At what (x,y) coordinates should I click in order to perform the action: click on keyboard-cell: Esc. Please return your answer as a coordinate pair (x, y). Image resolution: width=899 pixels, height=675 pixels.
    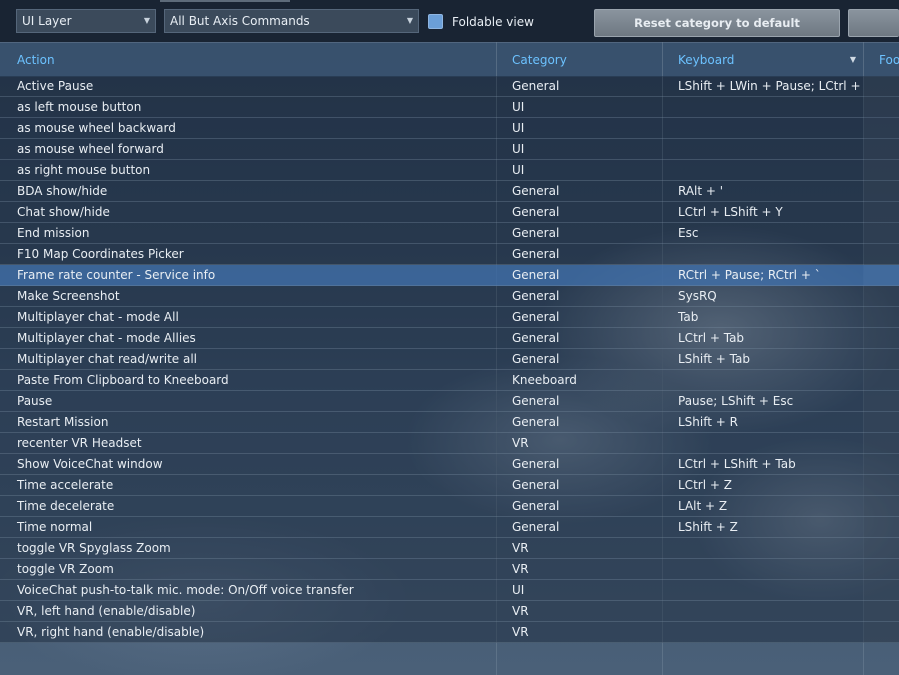
    Looking at the image, I should click on (767, 233).